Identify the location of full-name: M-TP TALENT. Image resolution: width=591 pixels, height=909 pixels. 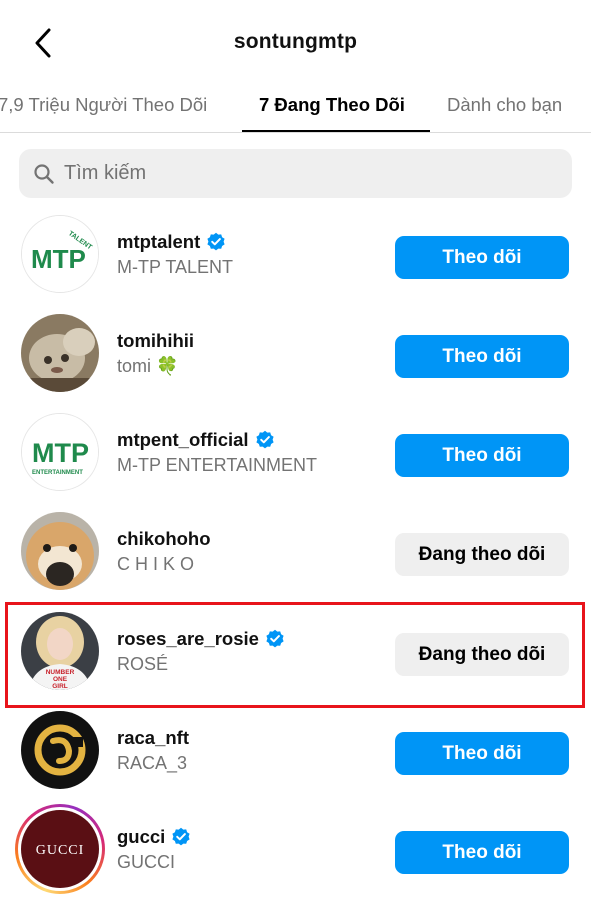
(175, 267).